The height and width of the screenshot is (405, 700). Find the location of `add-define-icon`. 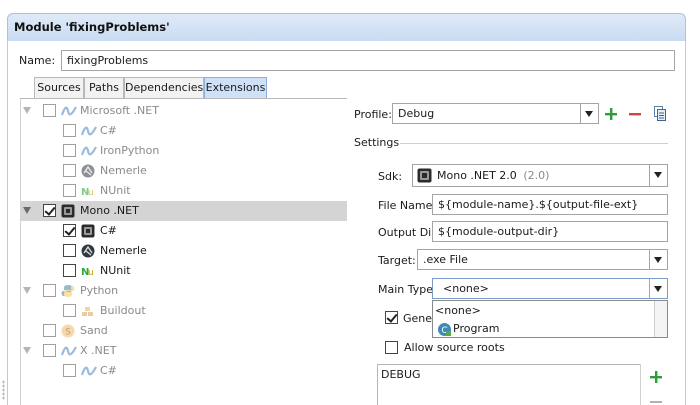

add-define-icon is located at coordinates (656, 377).